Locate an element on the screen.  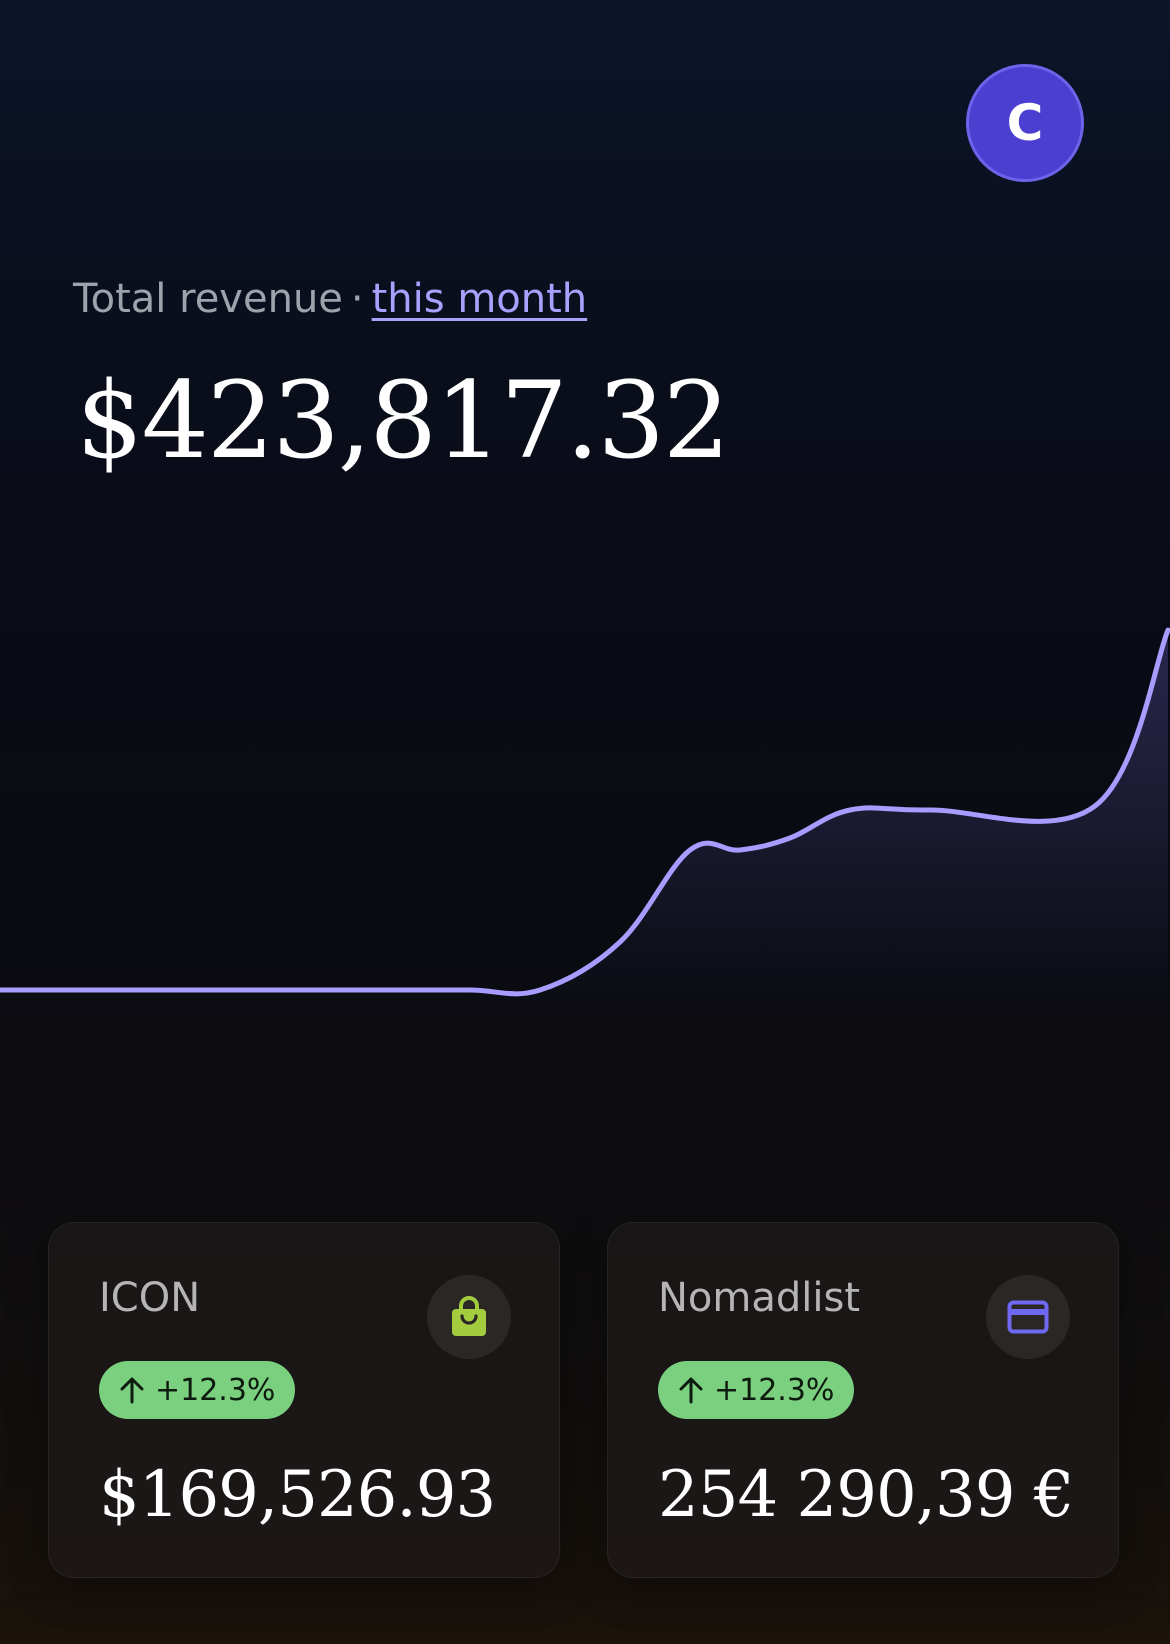
revenue-label-text: Total revenue is located at coordinates (208, 299).